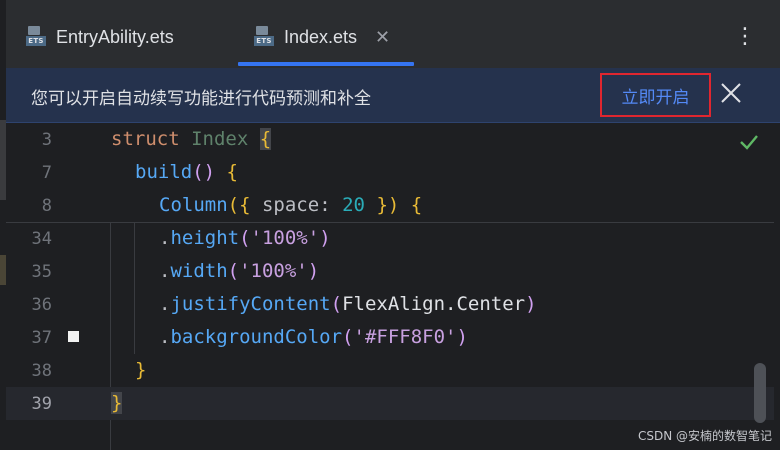 This screenshot has width=780, height=450. Describe the element at coordinates (731, 93) in the screenshot. I see `close-icon` at that location.